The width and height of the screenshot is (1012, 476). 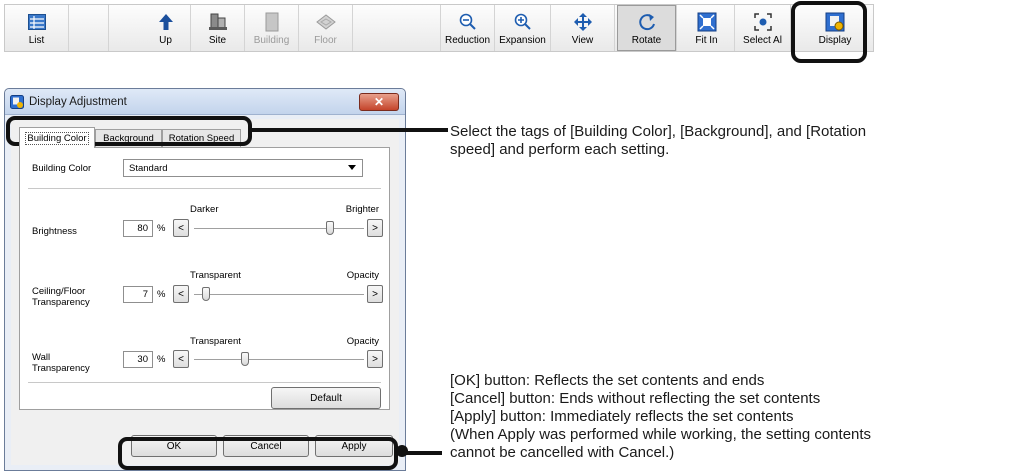 I want to click on floor-button: Floor, so click(x=326, y=28).